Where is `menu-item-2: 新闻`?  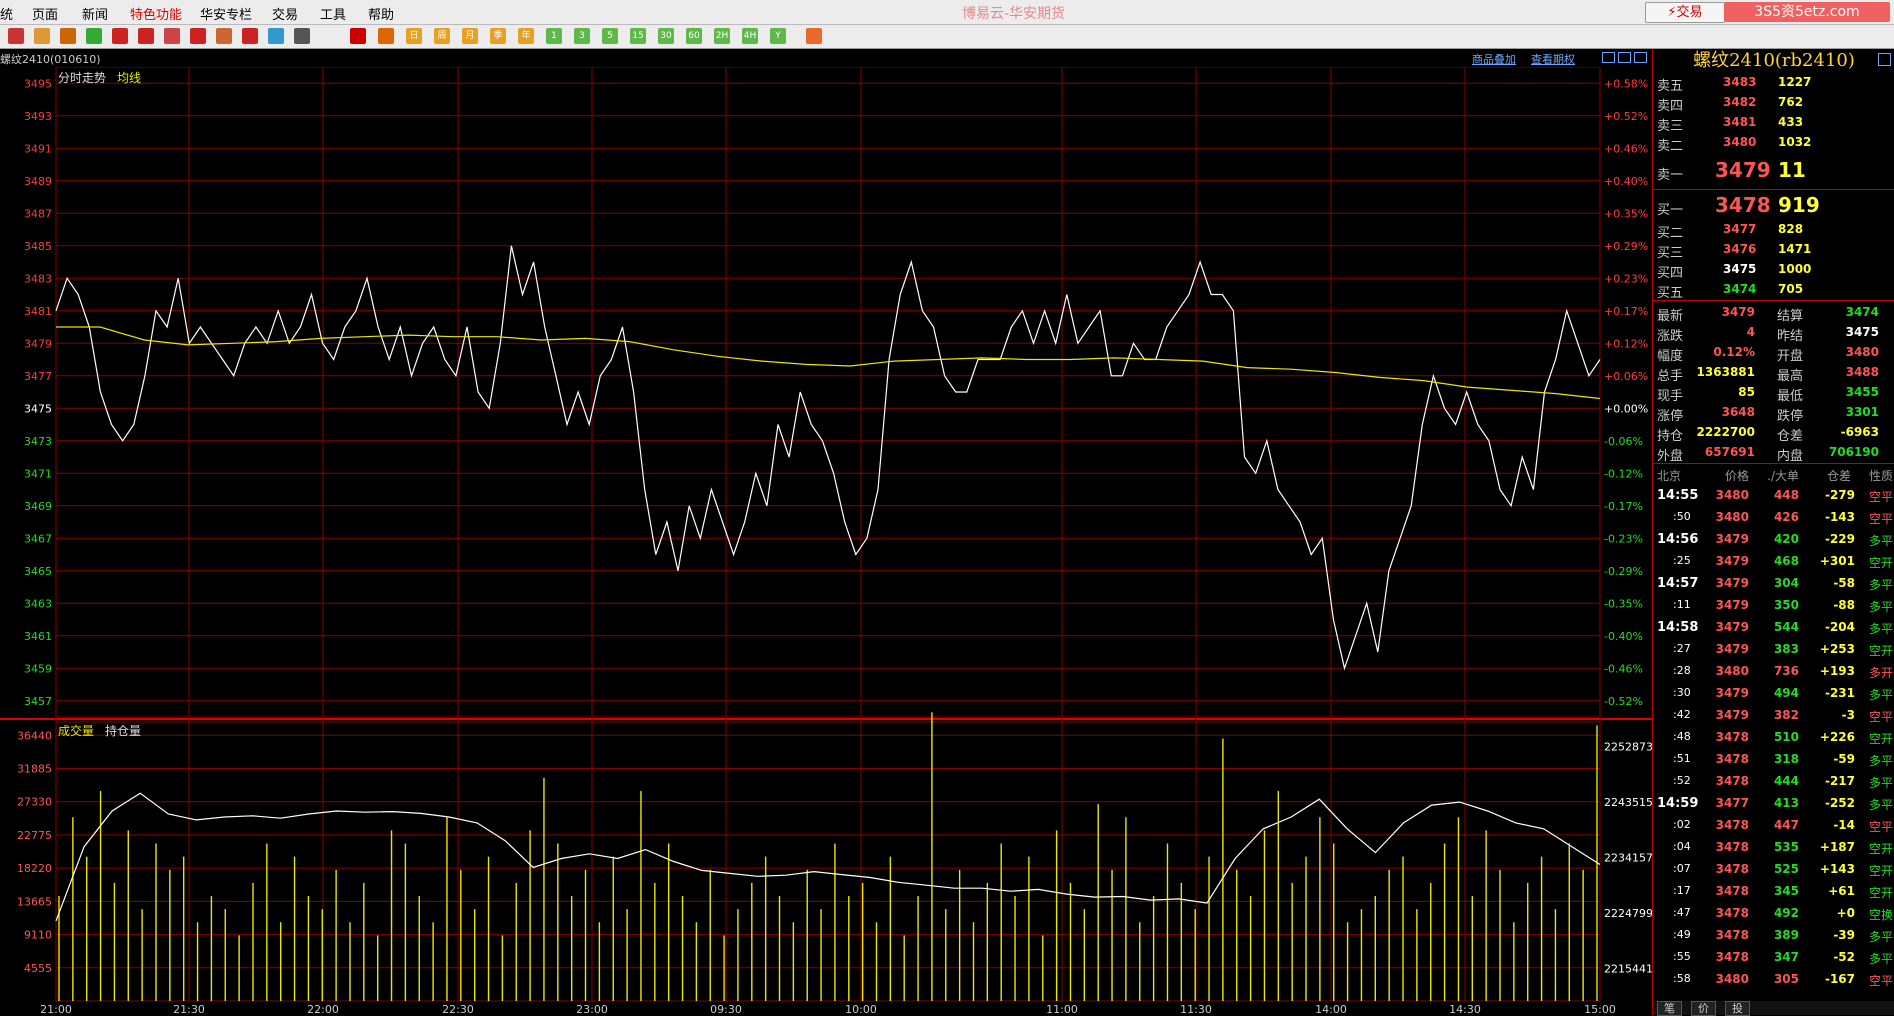 menu-item-2: 新闻 is located at coordinates (95, 13).